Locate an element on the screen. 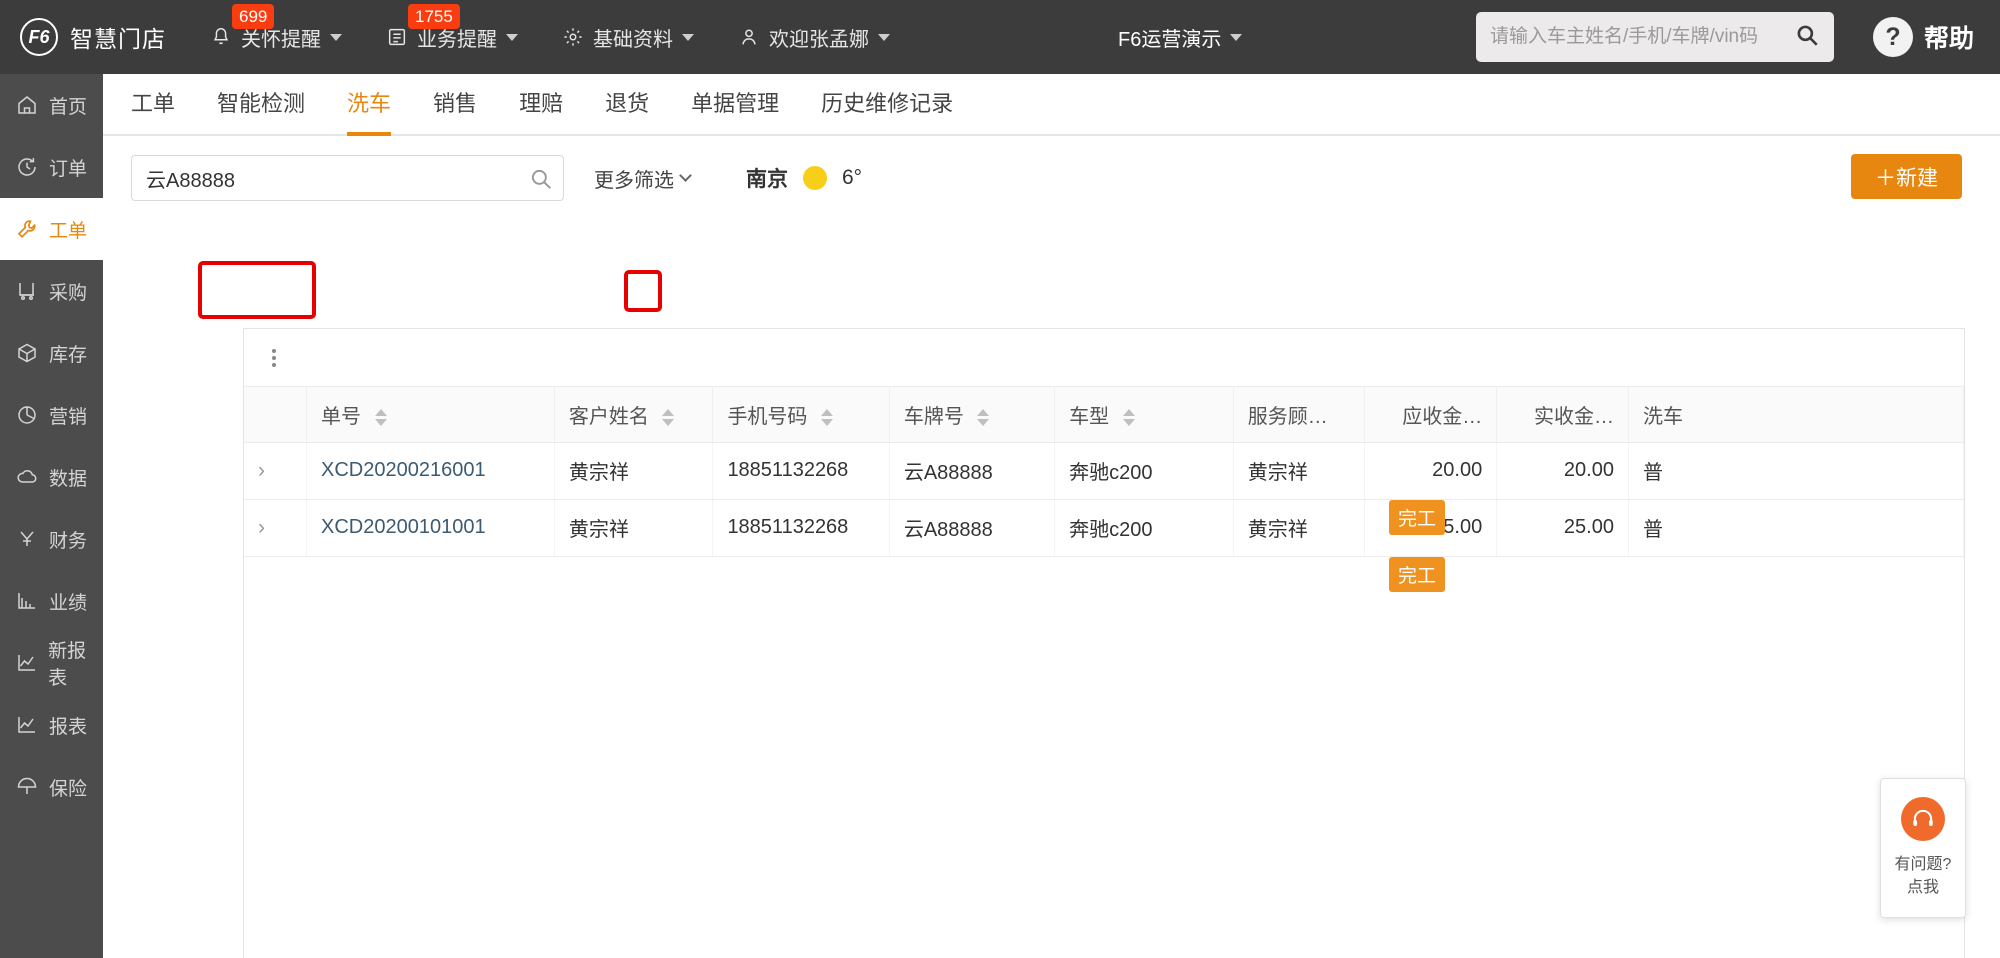 The width and height of the screenshot is (2000, 958). sidebar: 首页 订单 工单 采购 库存 营销 数据 财务 业绩 新报表 报表 保险 is located at coordinates (51, 516).